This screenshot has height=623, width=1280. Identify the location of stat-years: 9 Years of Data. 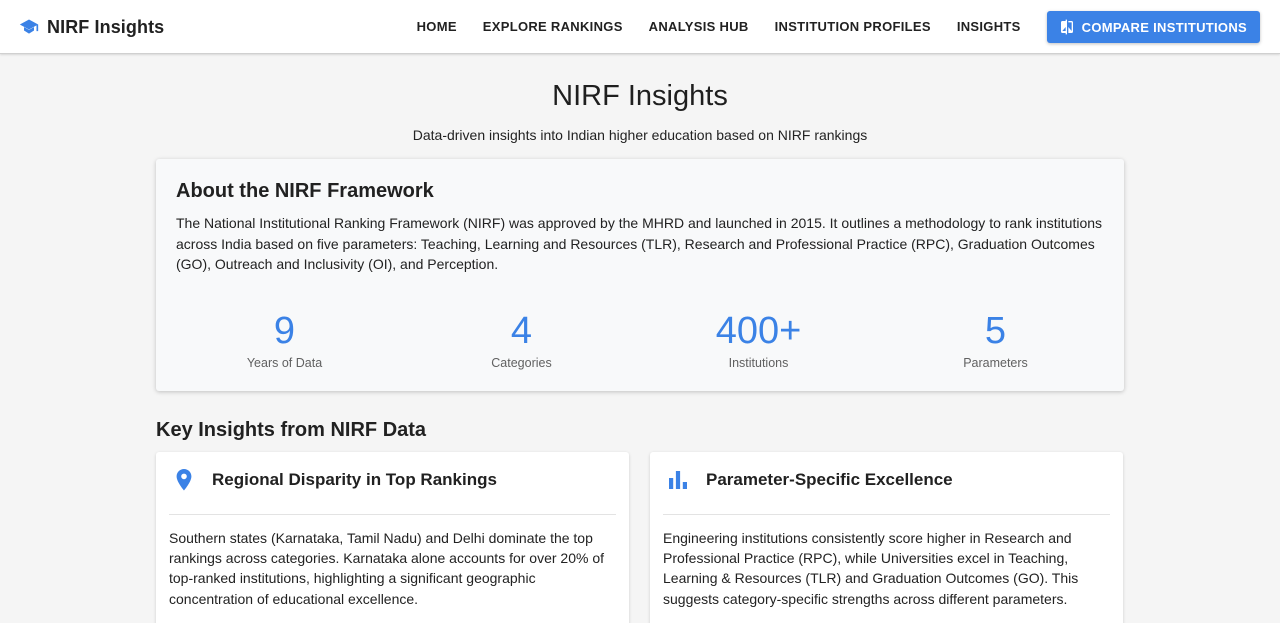
(284, 339).